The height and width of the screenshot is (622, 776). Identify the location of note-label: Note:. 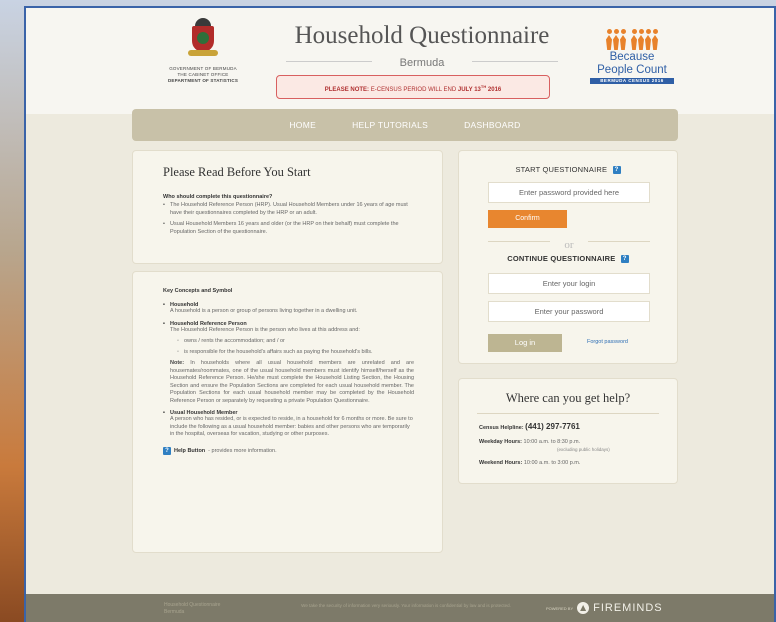
(177, 363).